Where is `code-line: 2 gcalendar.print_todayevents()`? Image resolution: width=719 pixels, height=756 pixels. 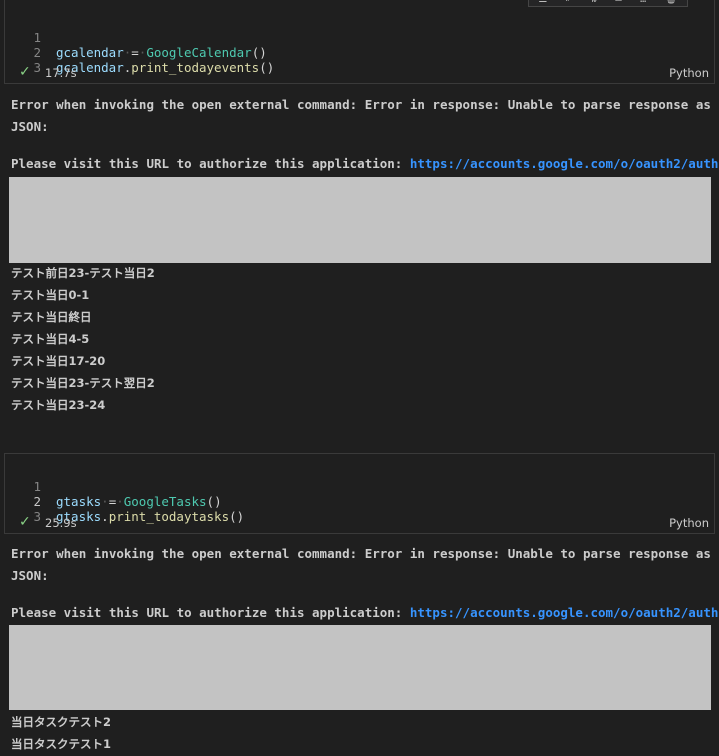
code-line: 2 gcalendar.print_todayevents() is located at coordinates (359, 52).